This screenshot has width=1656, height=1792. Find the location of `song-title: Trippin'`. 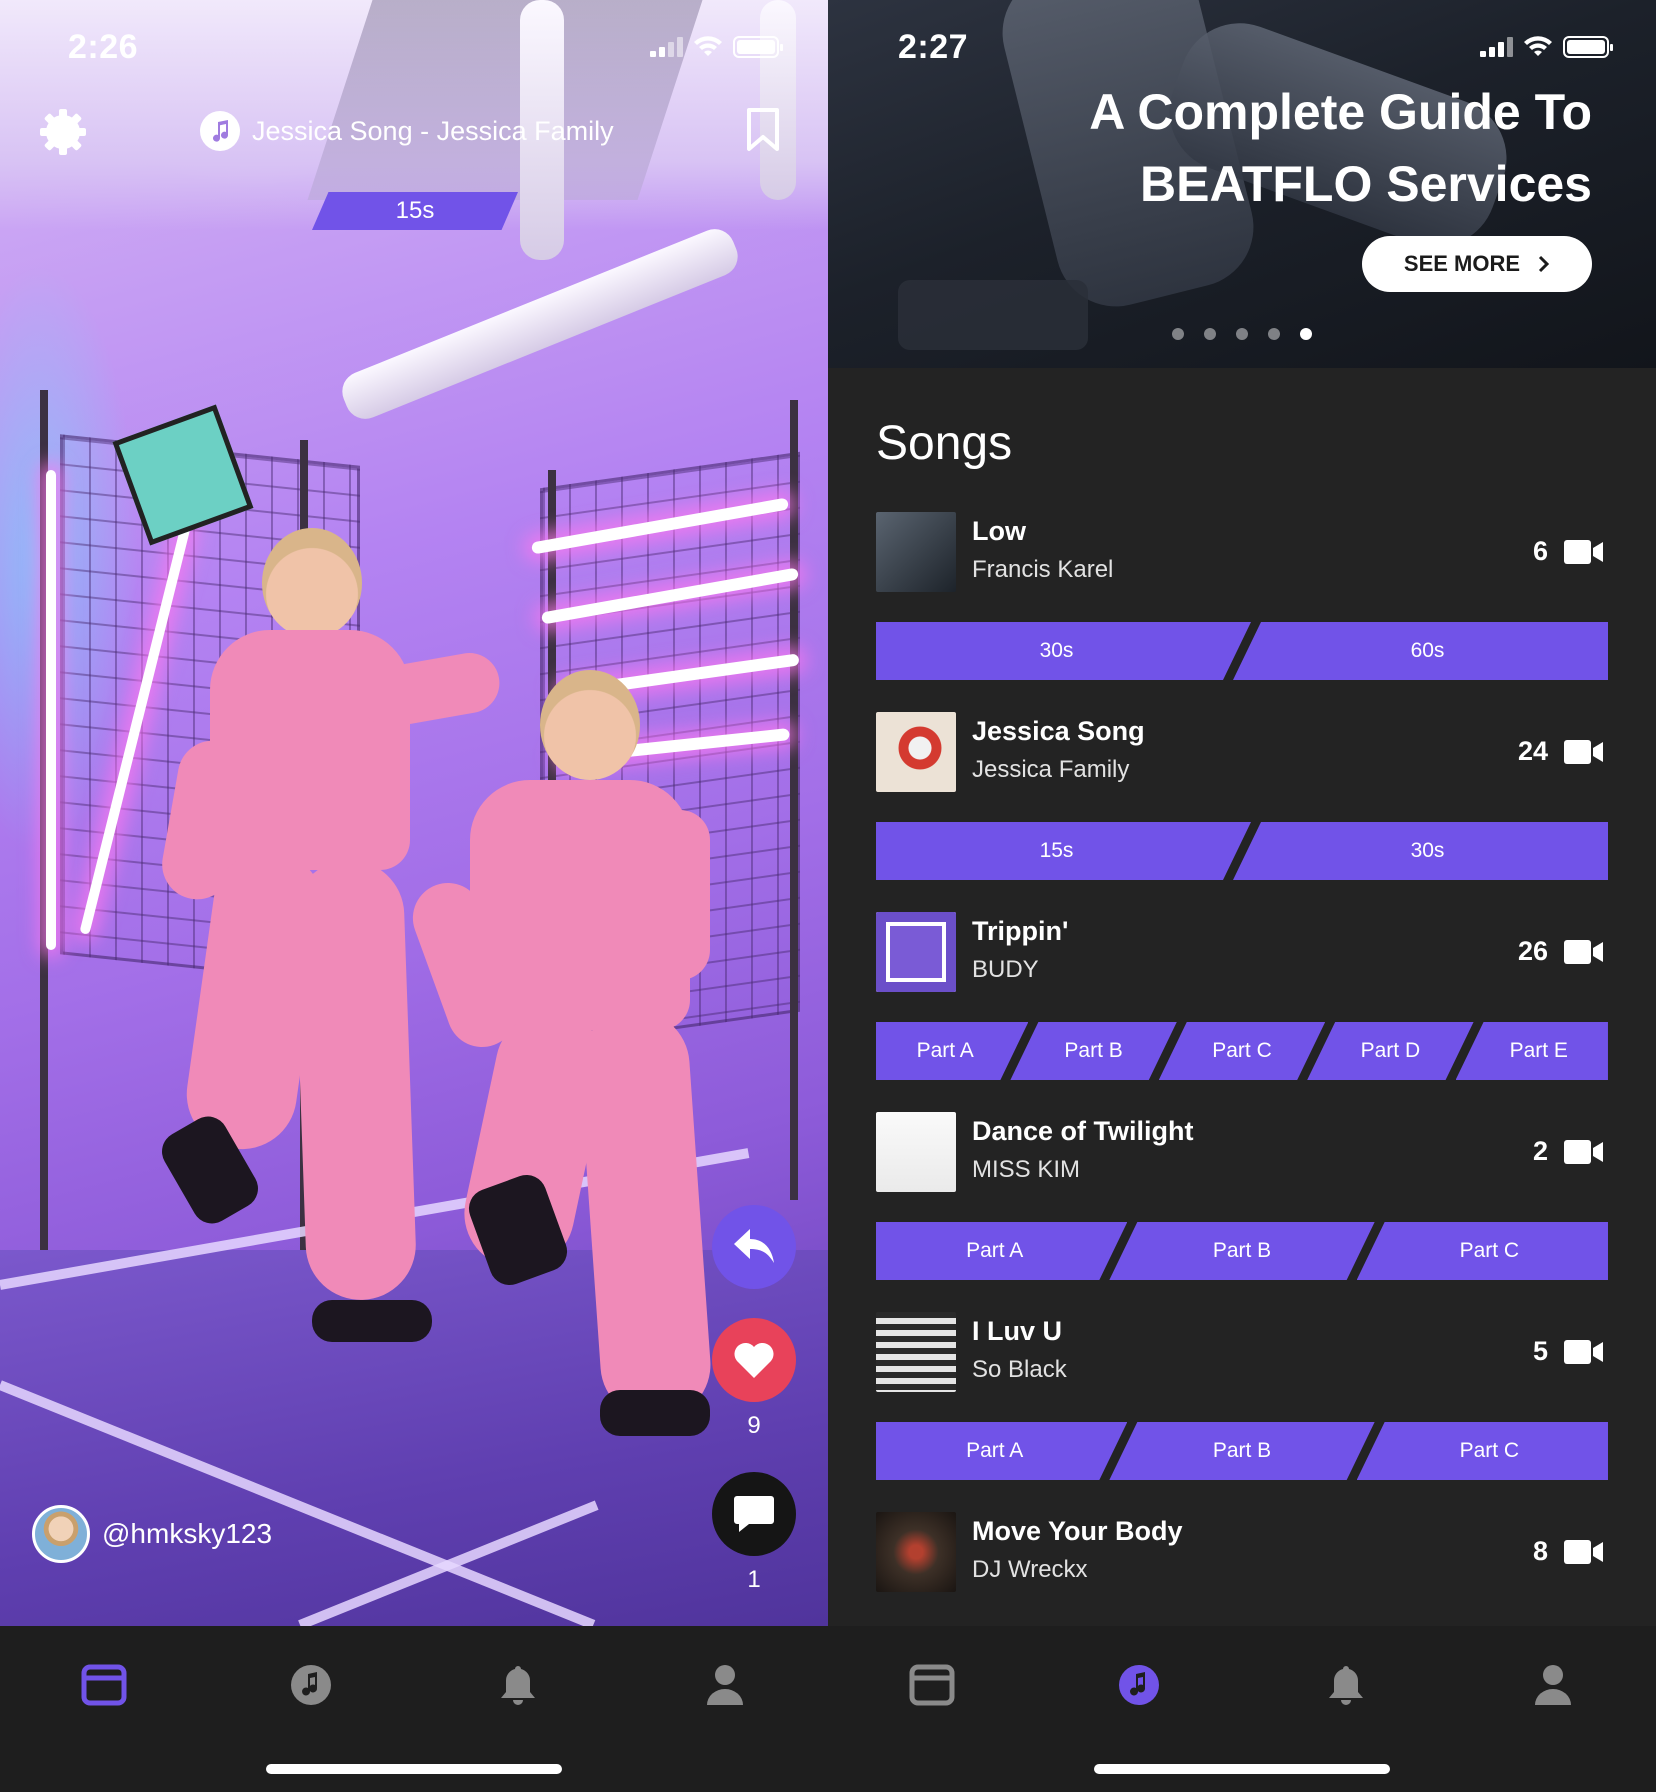

song-title: Trippin' is located at coordinates (1020, 931).